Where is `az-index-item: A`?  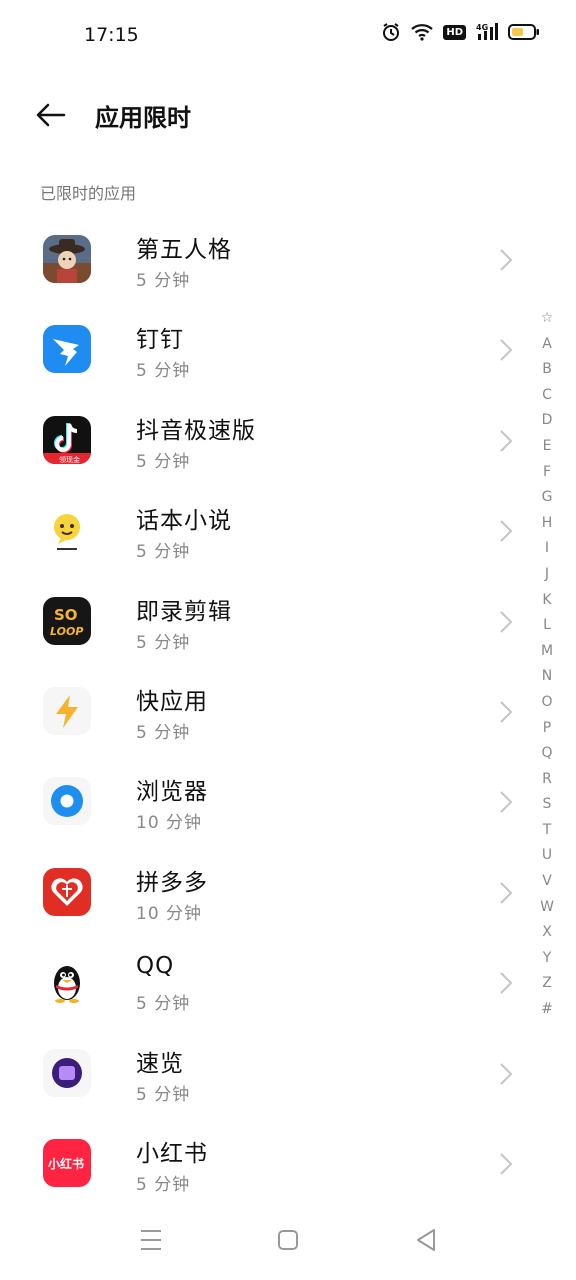
az-index-item: A is located at coordinates (547, 345).